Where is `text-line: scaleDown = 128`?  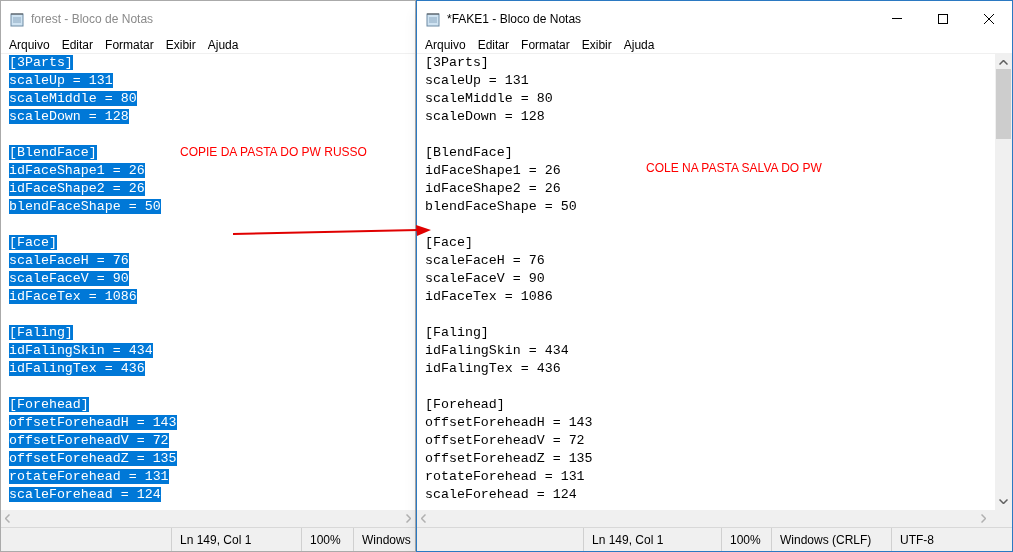
text-line: scaleDown = 128 is located at coordinates (485, 116).